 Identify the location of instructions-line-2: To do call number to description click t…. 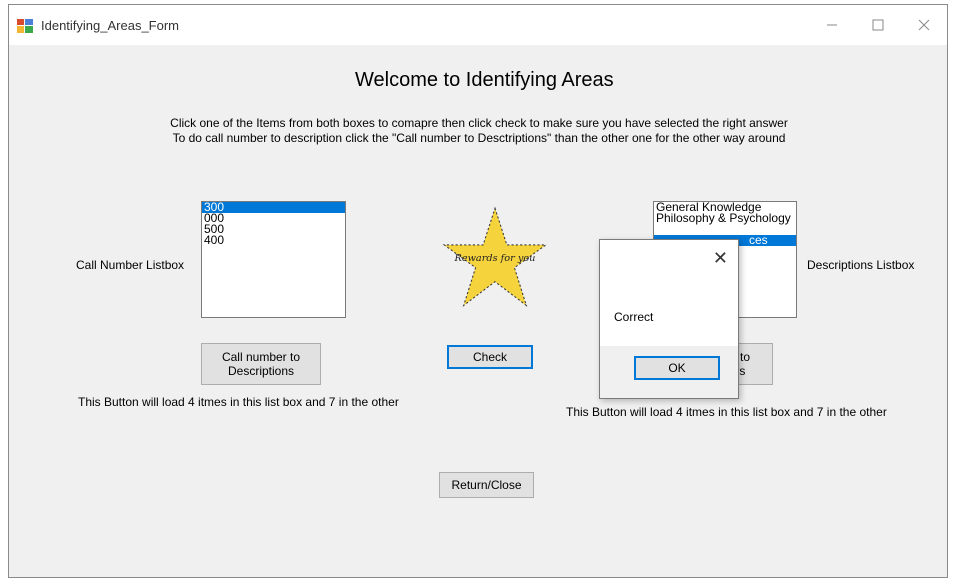
(479, 138).